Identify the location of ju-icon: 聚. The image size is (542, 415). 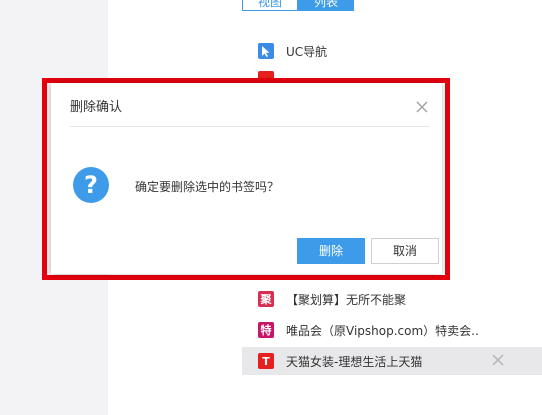
(266, 299).